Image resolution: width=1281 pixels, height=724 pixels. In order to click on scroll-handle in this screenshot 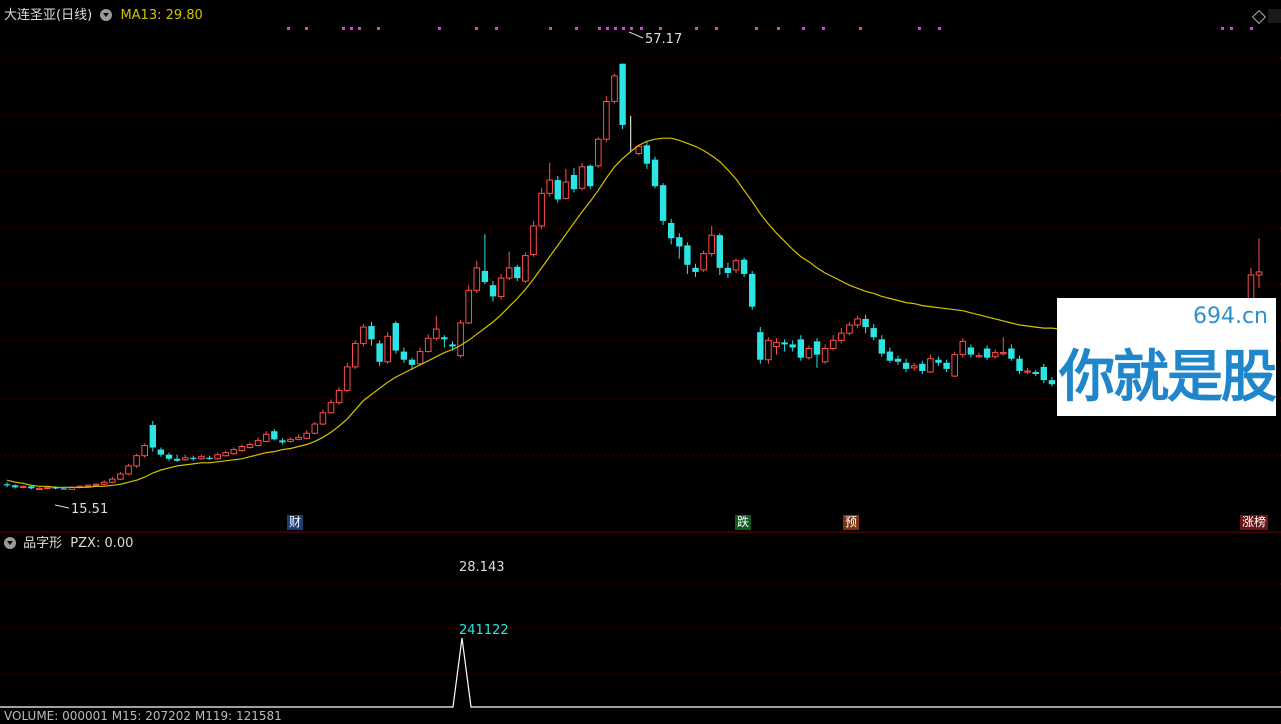, I will do `click(1274, 16)`.